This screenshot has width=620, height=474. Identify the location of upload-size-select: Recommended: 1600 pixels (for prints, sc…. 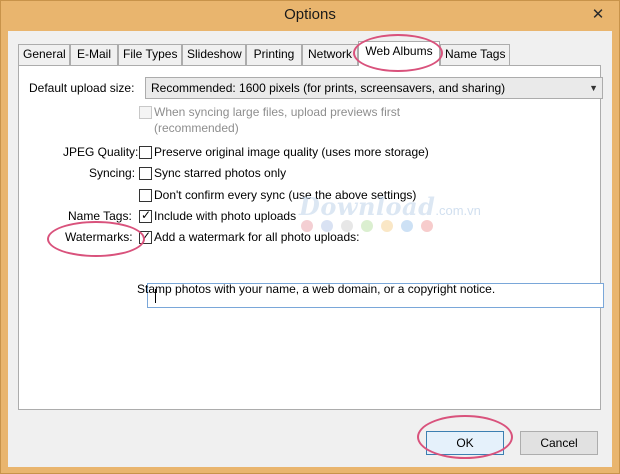
(374, 88).